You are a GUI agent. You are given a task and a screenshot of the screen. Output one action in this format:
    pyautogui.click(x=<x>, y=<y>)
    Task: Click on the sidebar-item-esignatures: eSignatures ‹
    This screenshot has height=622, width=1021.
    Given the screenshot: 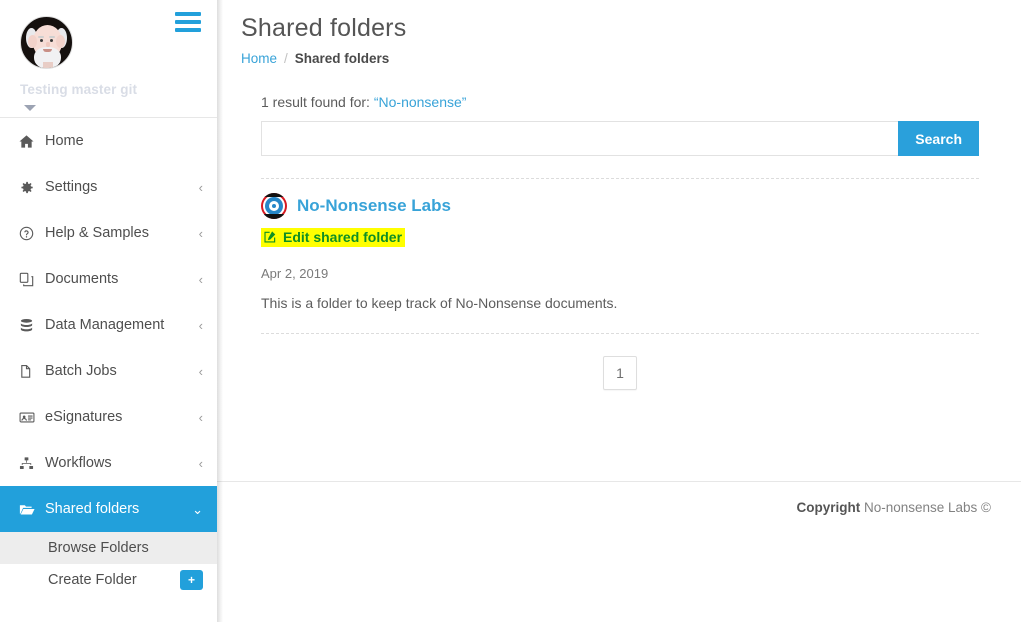 What is the action you would take?
    pyautogui.click(x=108, y=417)
    